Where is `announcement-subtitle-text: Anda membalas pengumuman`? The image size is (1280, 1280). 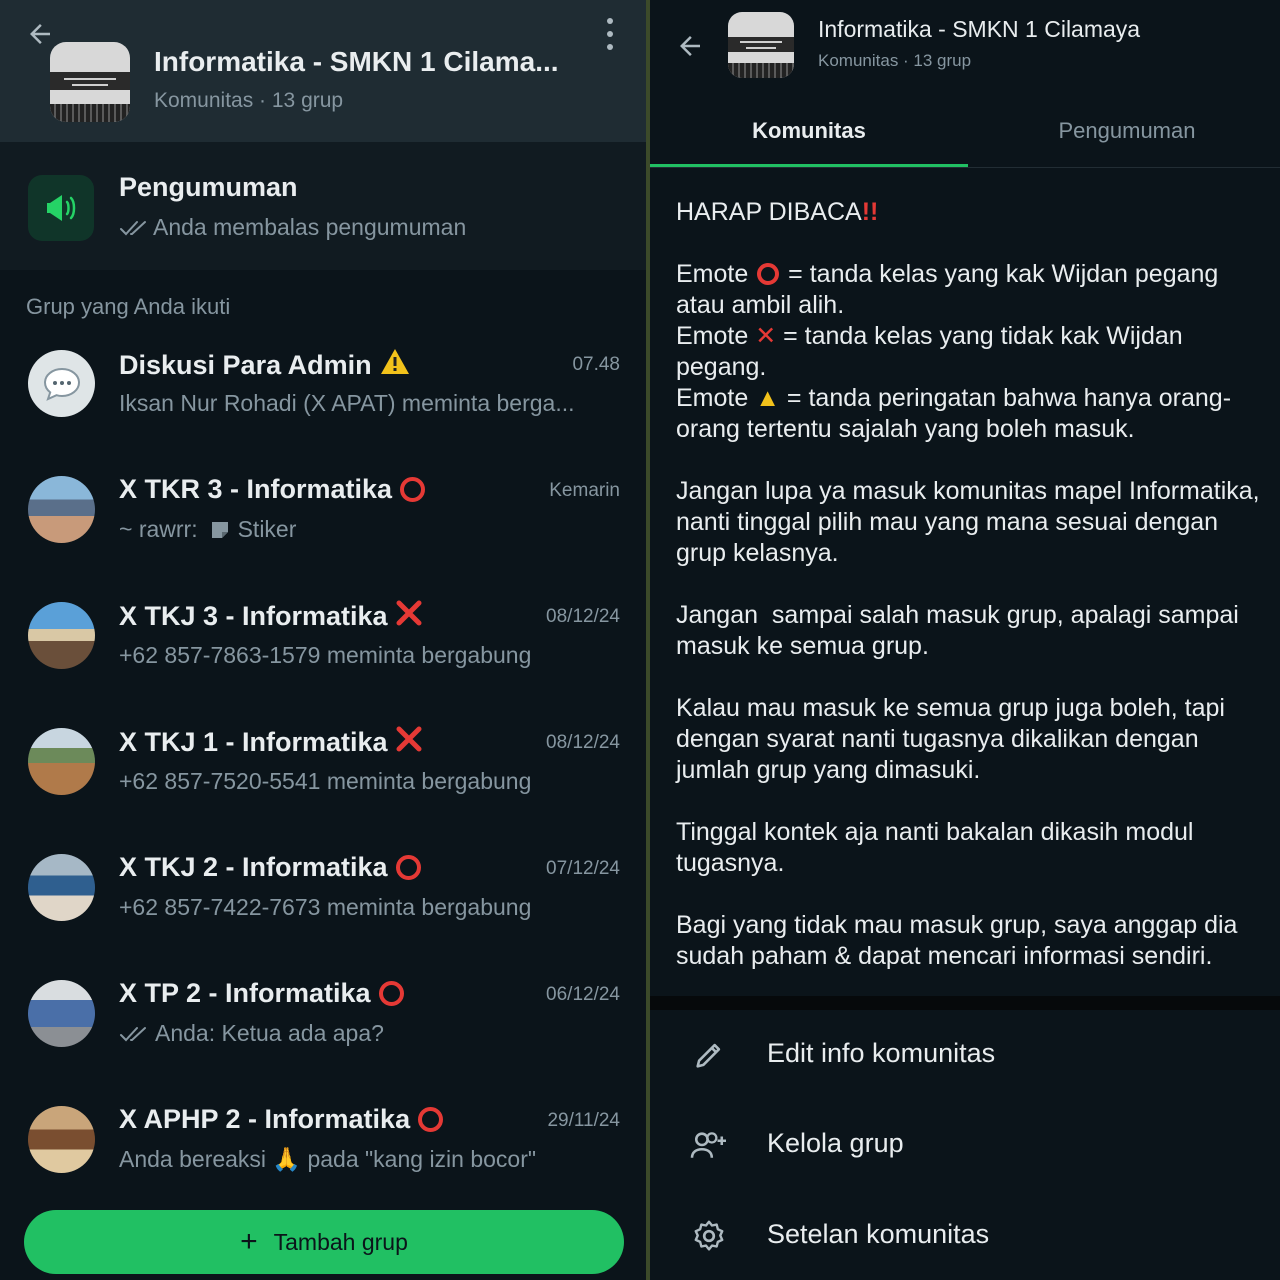
announcement-subtitle-text: Anda membalas pengumuman is located at coordinates (310, 227).